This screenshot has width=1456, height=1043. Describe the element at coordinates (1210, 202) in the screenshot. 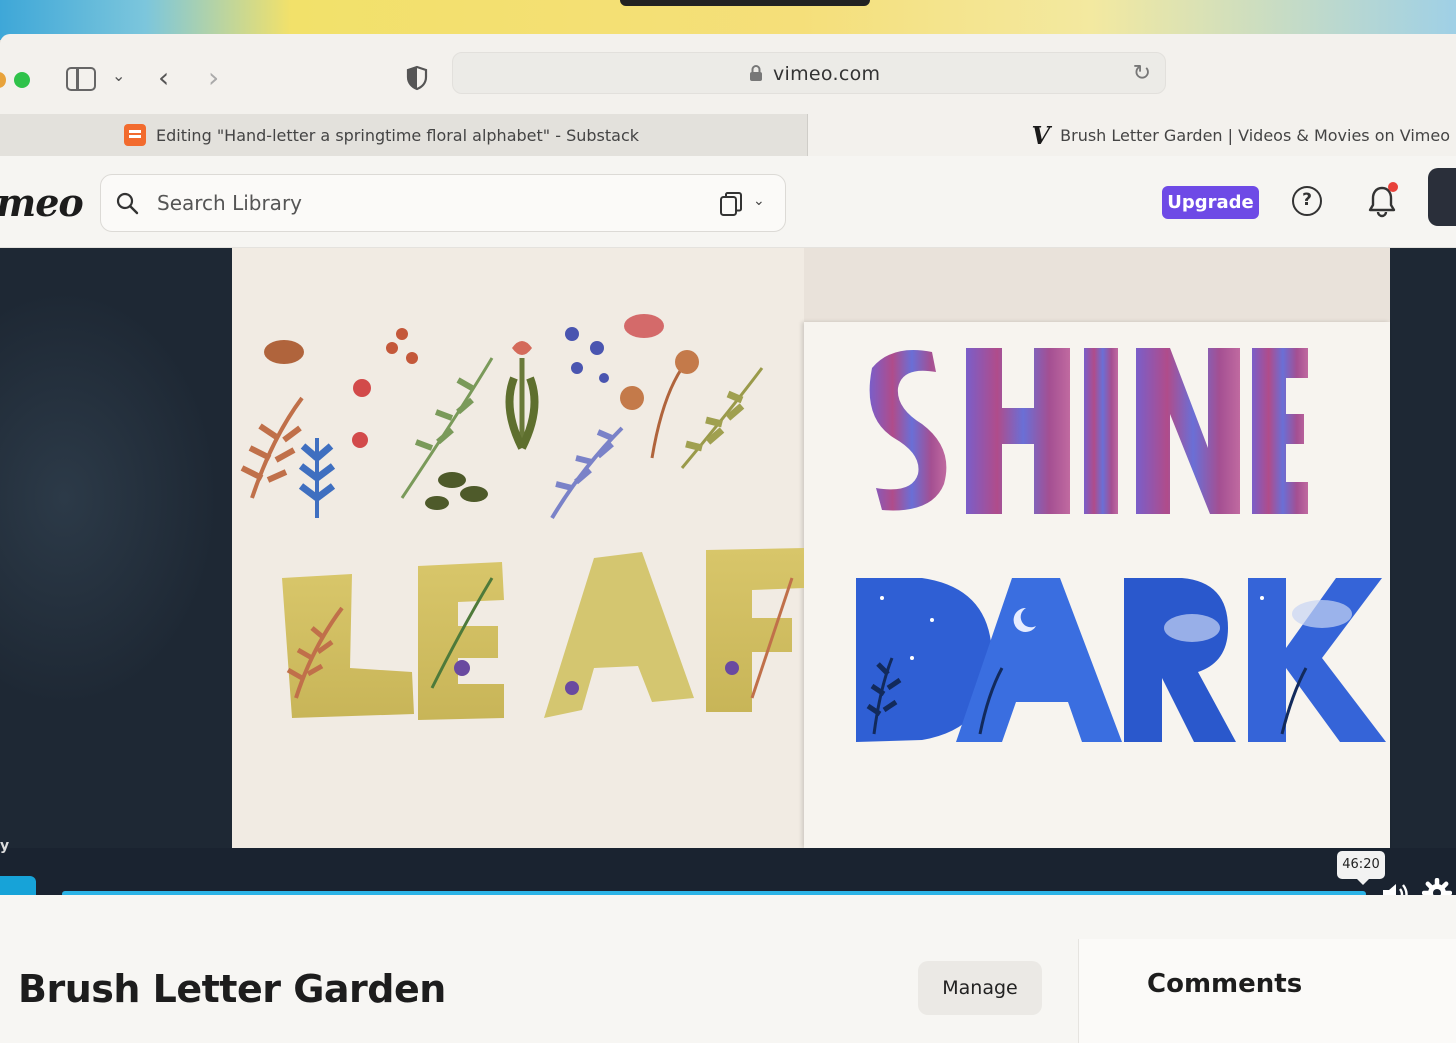

I see `upgrade-button: Upgrade` at that location.